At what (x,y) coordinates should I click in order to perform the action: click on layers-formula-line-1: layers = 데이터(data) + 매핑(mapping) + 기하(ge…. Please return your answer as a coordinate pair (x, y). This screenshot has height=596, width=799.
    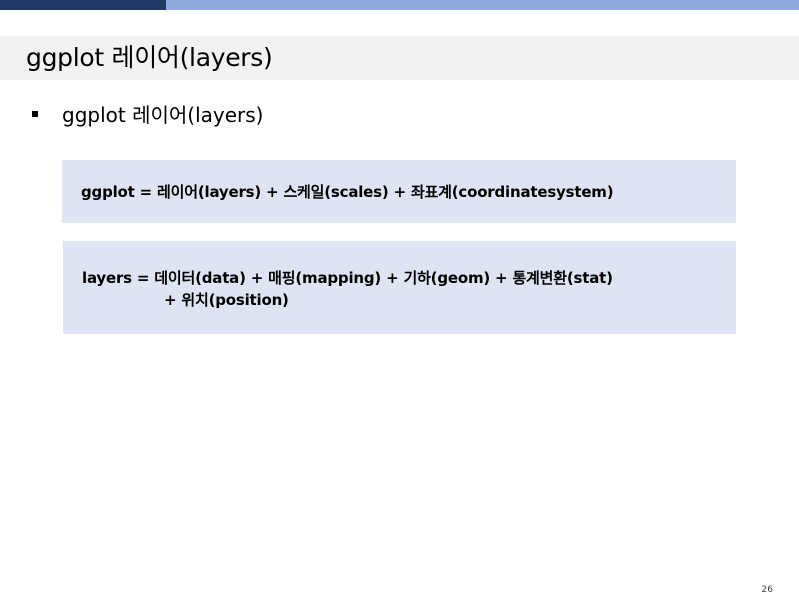
    Looking at the image, I should click on (347, 278).